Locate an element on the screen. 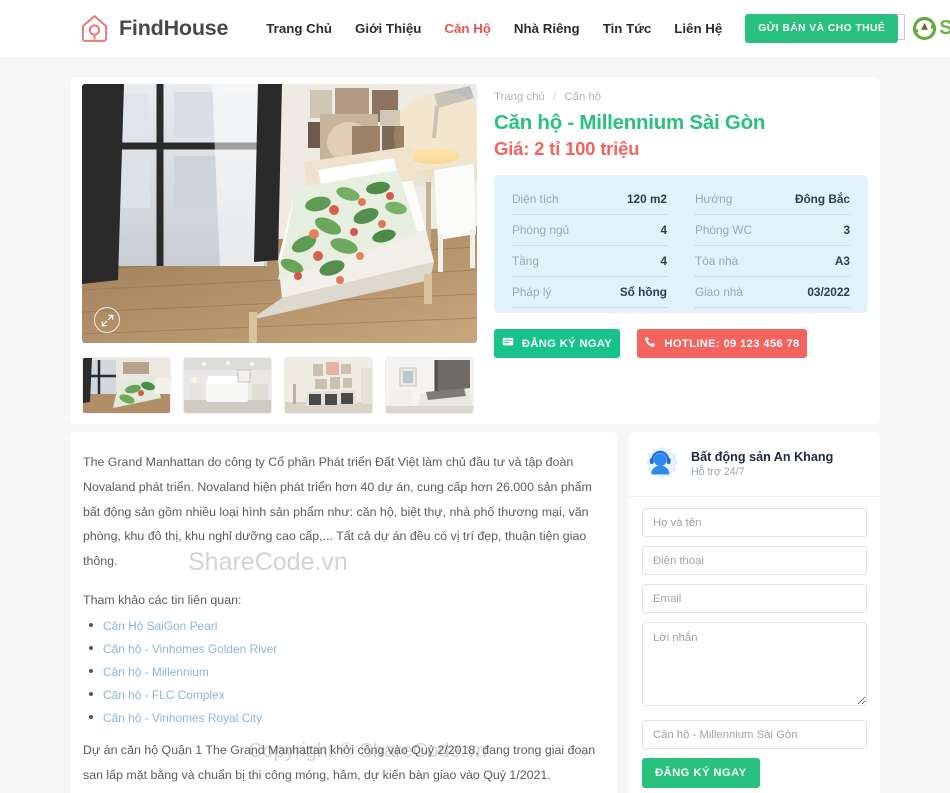  brand-name: FindHouse is located at coordinates (174, 28).